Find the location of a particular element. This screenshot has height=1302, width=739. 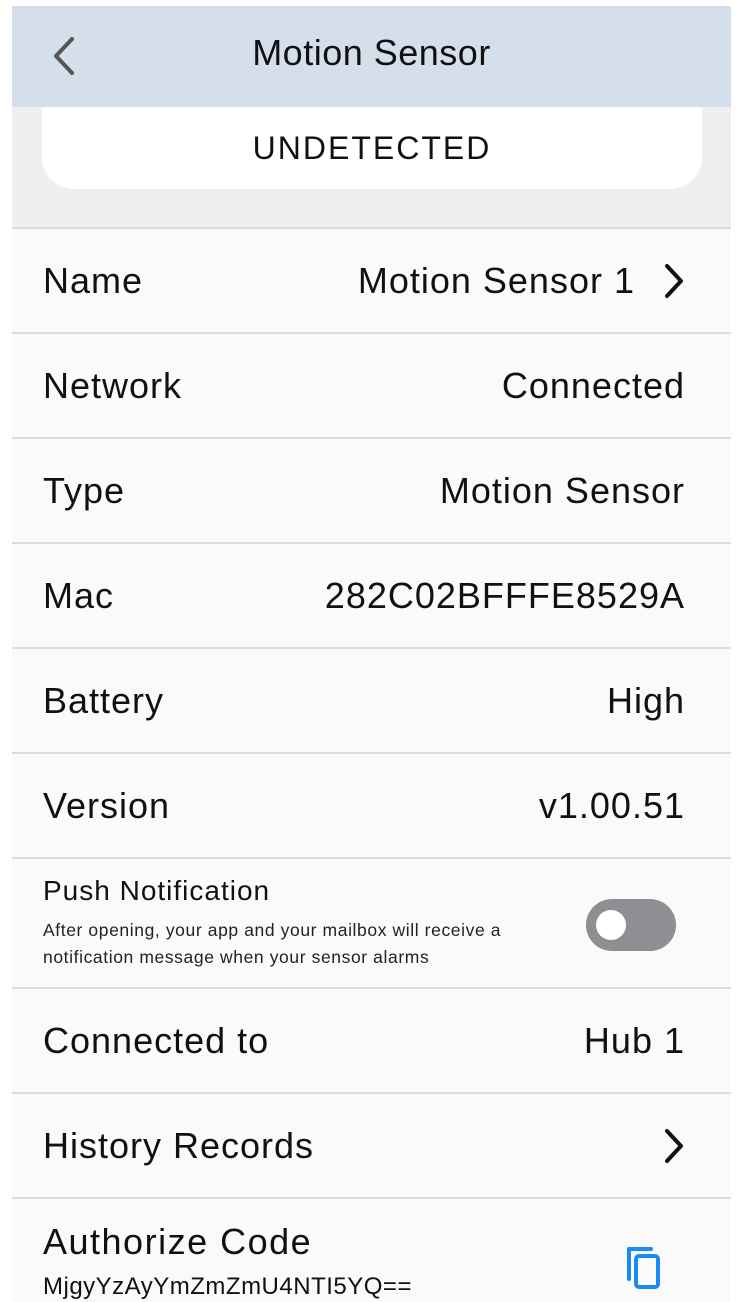

battery-value: High is located at coordinates (645, 700).